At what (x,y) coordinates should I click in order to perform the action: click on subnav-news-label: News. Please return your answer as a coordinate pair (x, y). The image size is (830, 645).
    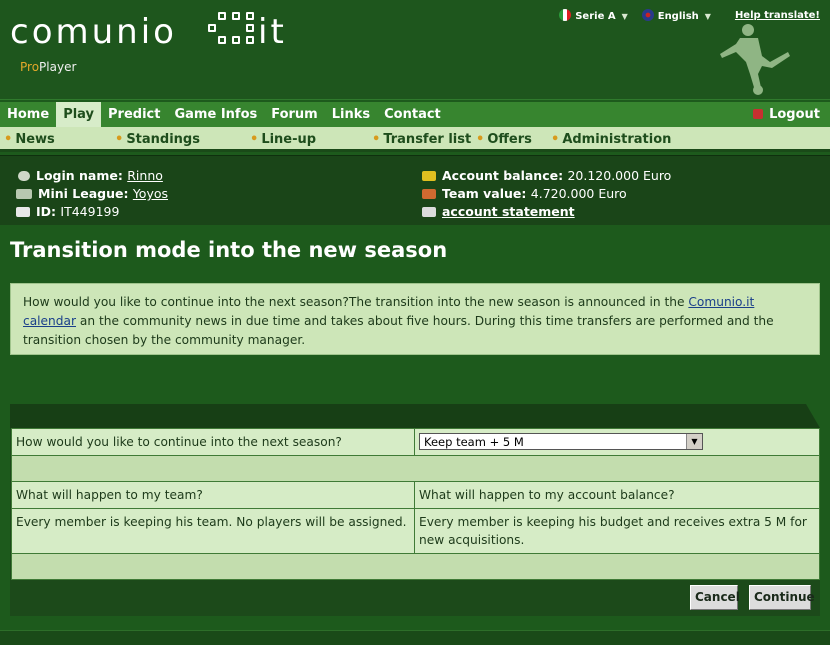
    Looking at the image, I should click on (35, 139).